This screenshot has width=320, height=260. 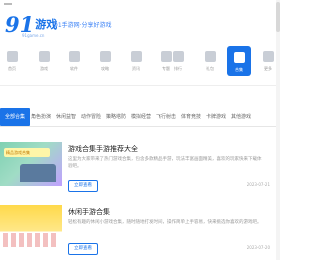 What do you see at coordinates (268, 68) in the screenshot?
I see `nav-label: 更多` at bounding box center [268, 68].